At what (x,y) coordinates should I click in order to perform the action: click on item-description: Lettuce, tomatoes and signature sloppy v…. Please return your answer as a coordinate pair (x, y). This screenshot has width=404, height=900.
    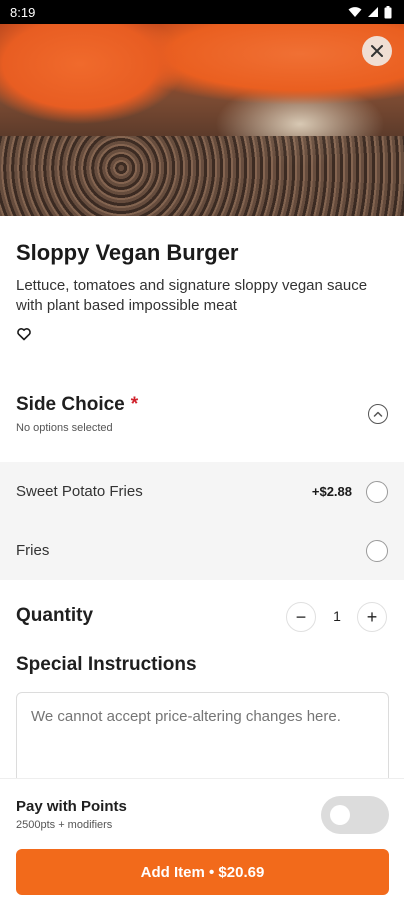
    Looking at the image, I should click on (192, 295).